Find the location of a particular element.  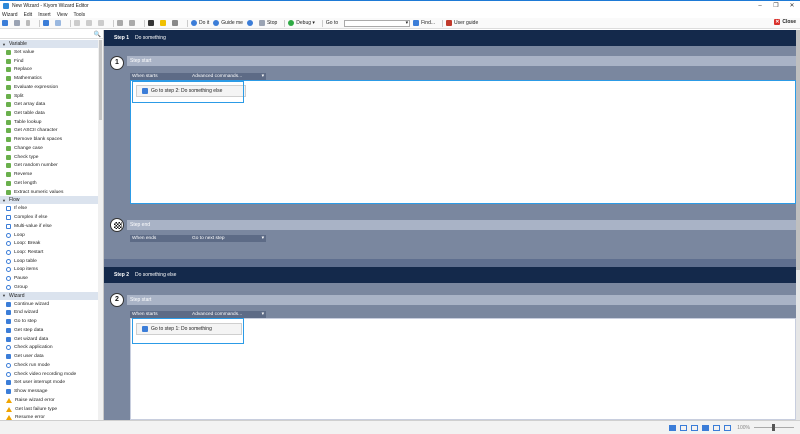

command-item: Continue wizard is located at coordinates (49, 304).